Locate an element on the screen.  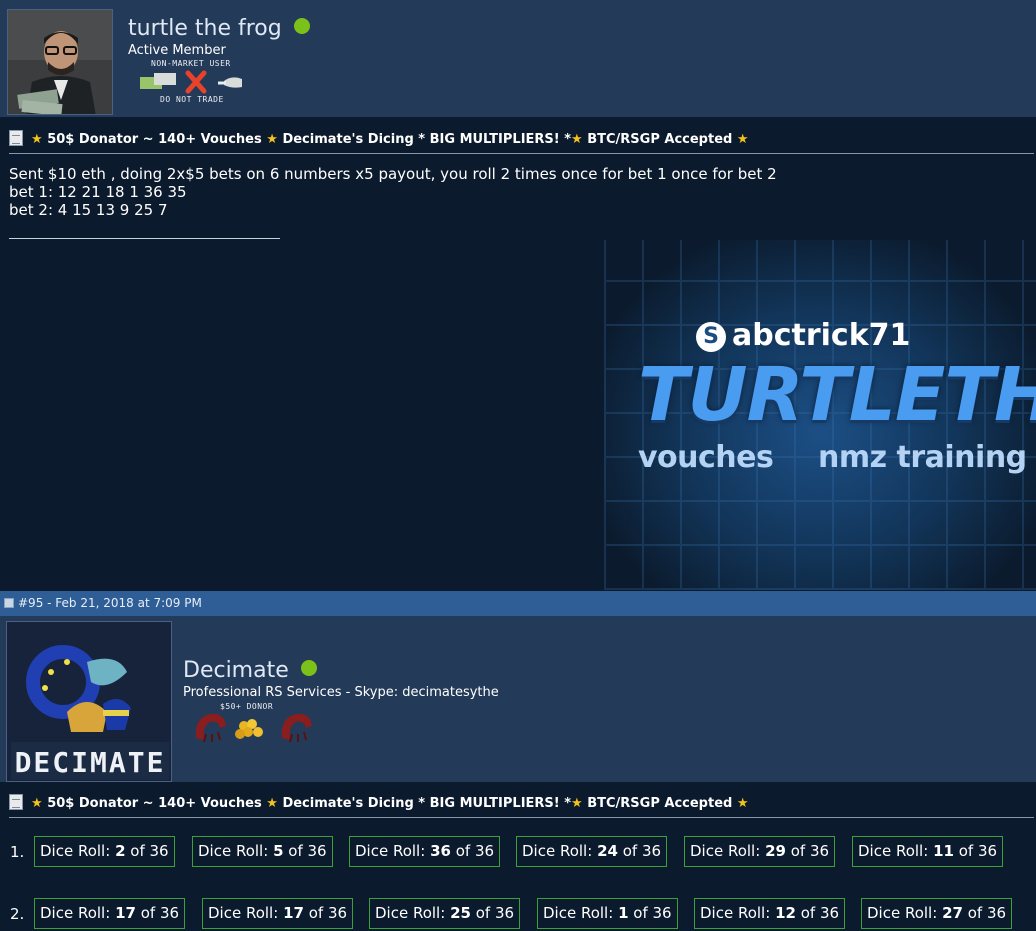
post-permalink: #95 - Feb 21, 2018 at 7:09 PM is located at coordinates (110, 603).